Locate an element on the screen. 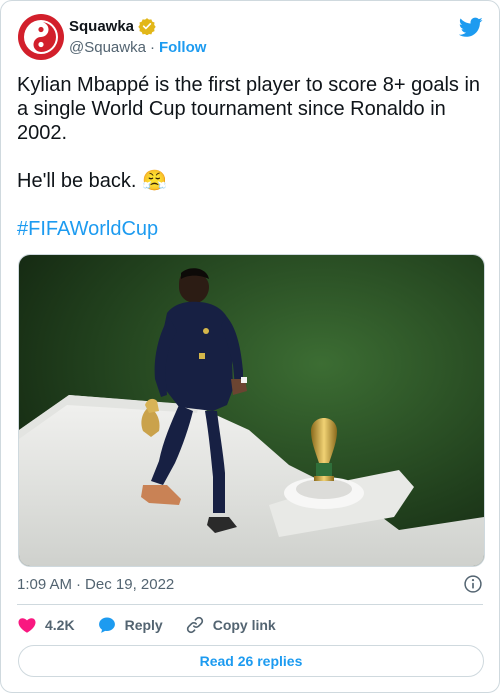  author-handle-row: @Squawka · Follow is located at coordinates (137, 47).